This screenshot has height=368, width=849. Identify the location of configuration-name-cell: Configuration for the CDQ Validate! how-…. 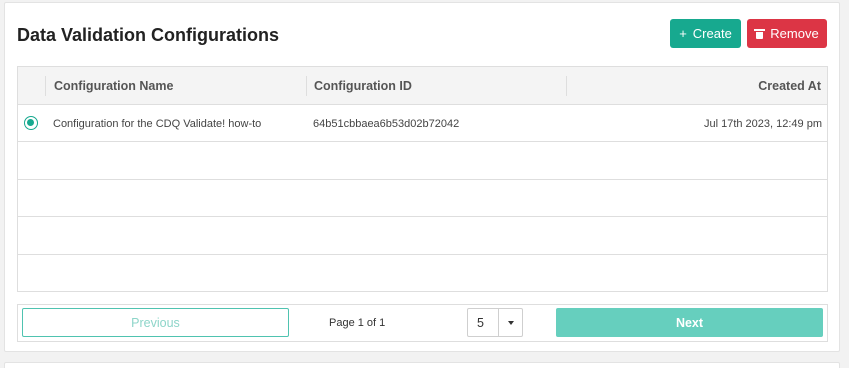
(157, 123).